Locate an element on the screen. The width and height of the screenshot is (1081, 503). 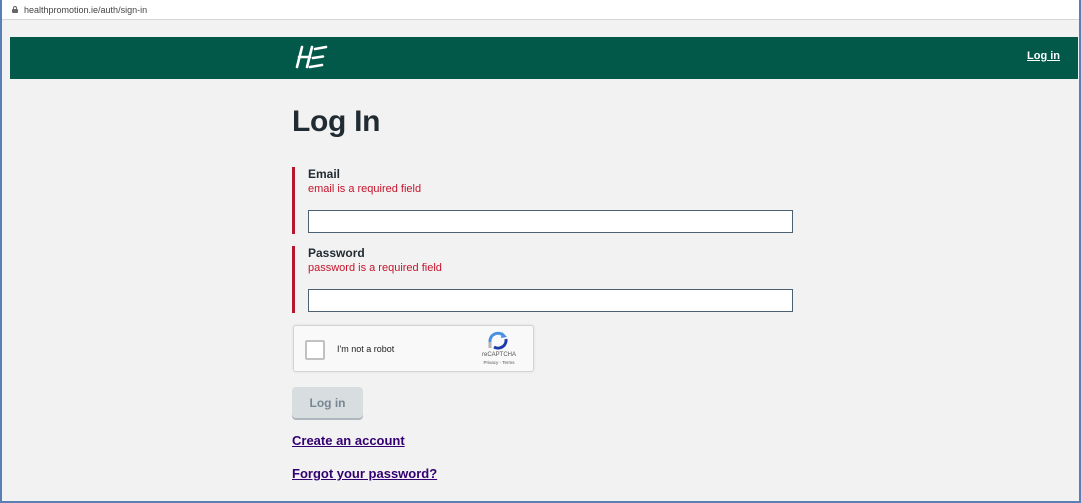
url-text: healthpromotion.ie/auth/sign-in is located at coordinates (85, 10).